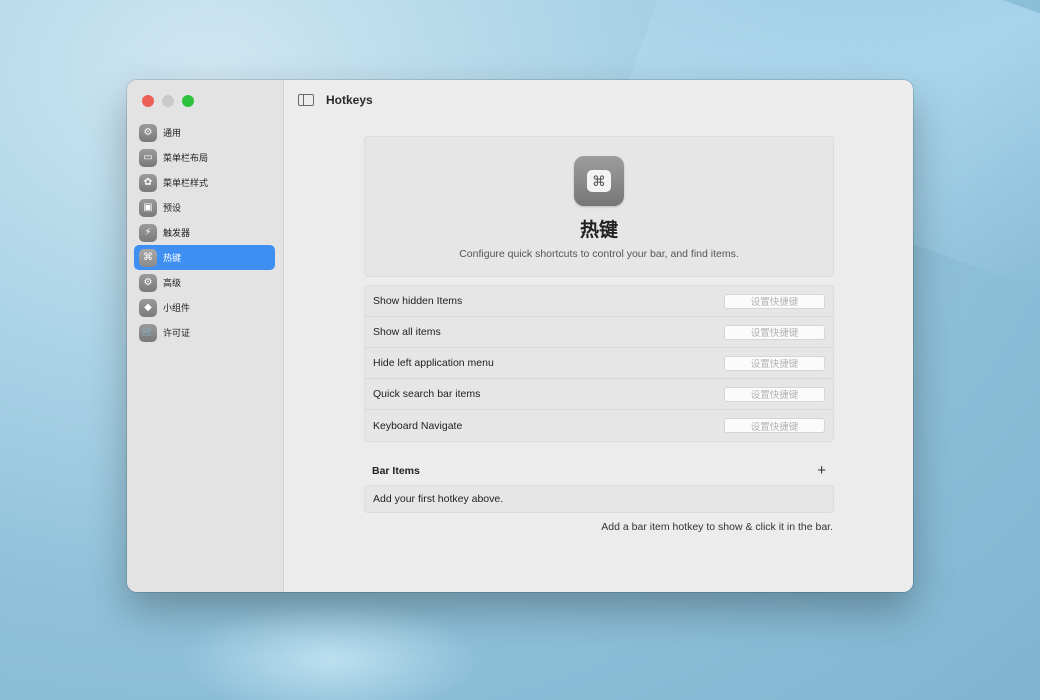 The image size is (1040, 700). I want to click on page-title: Hotkeys, so click(349, 100).